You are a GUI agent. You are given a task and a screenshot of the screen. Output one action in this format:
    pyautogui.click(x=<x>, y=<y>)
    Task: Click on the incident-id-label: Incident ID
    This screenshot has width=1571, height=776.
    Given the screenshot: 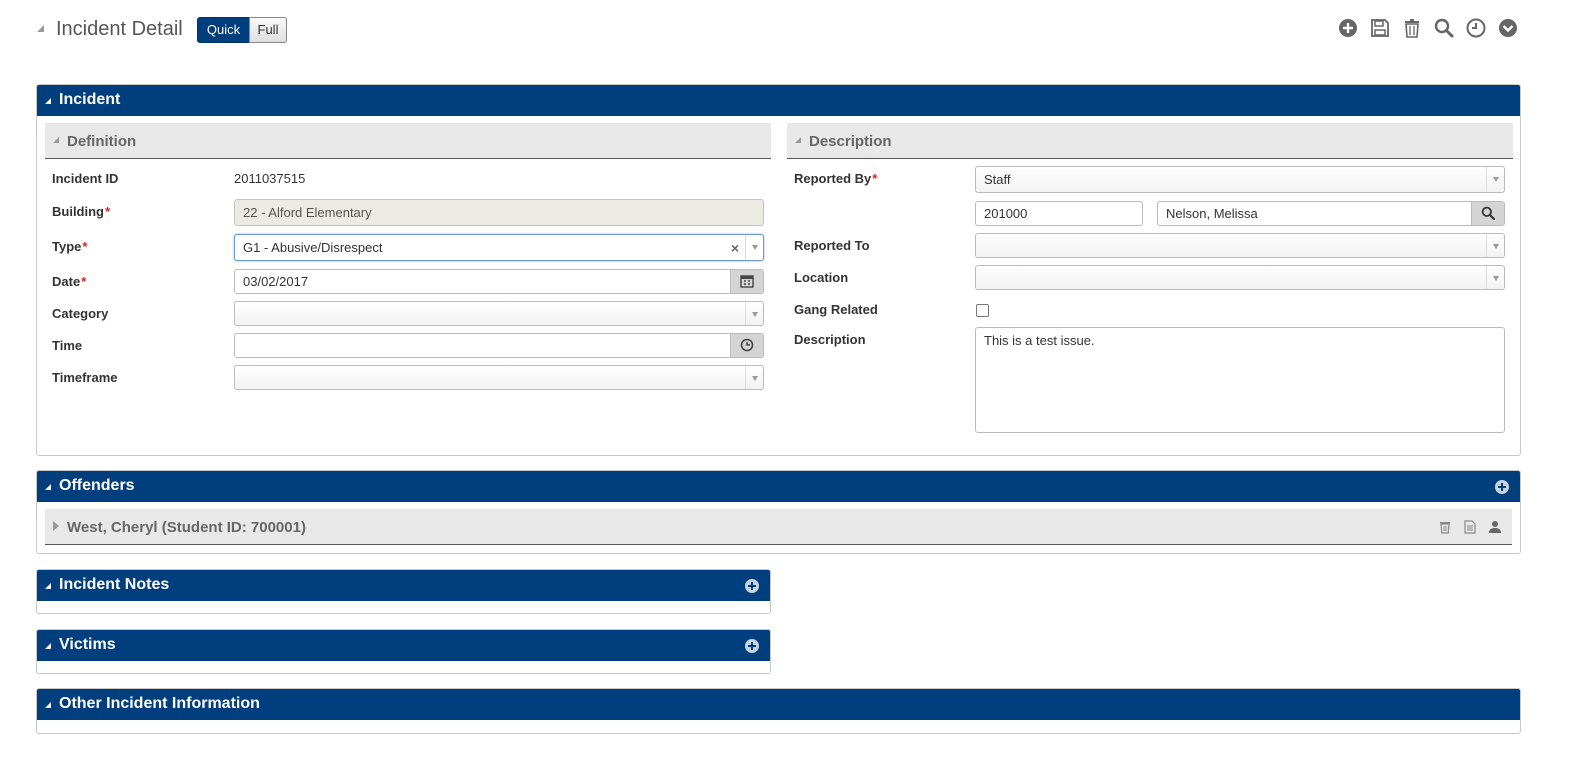 What is the action you would take?
    pyautogui.click(x=85, y=178)
    